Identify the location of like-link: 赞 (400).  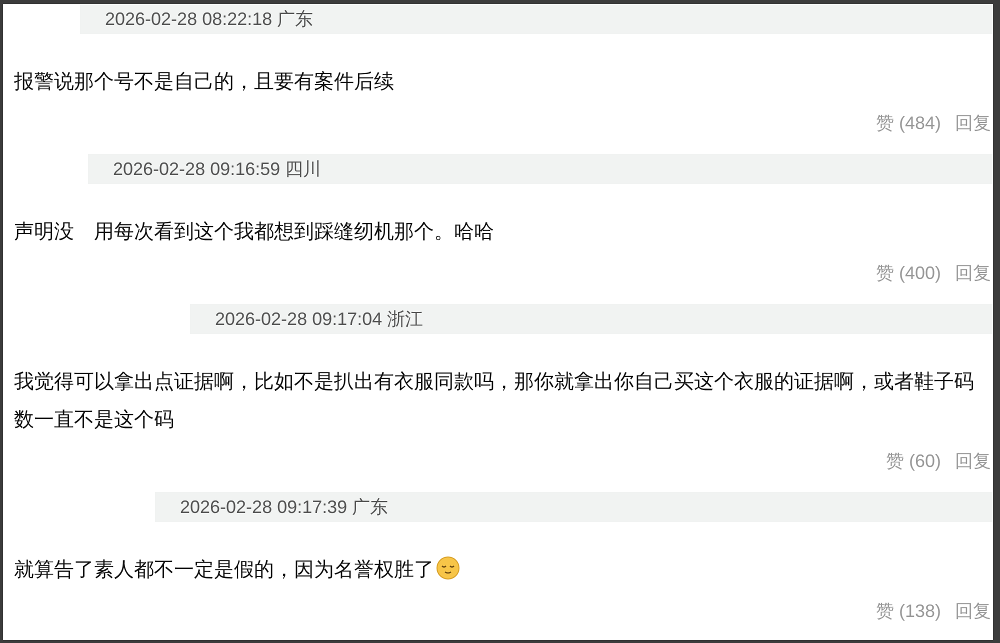
(908, 273).